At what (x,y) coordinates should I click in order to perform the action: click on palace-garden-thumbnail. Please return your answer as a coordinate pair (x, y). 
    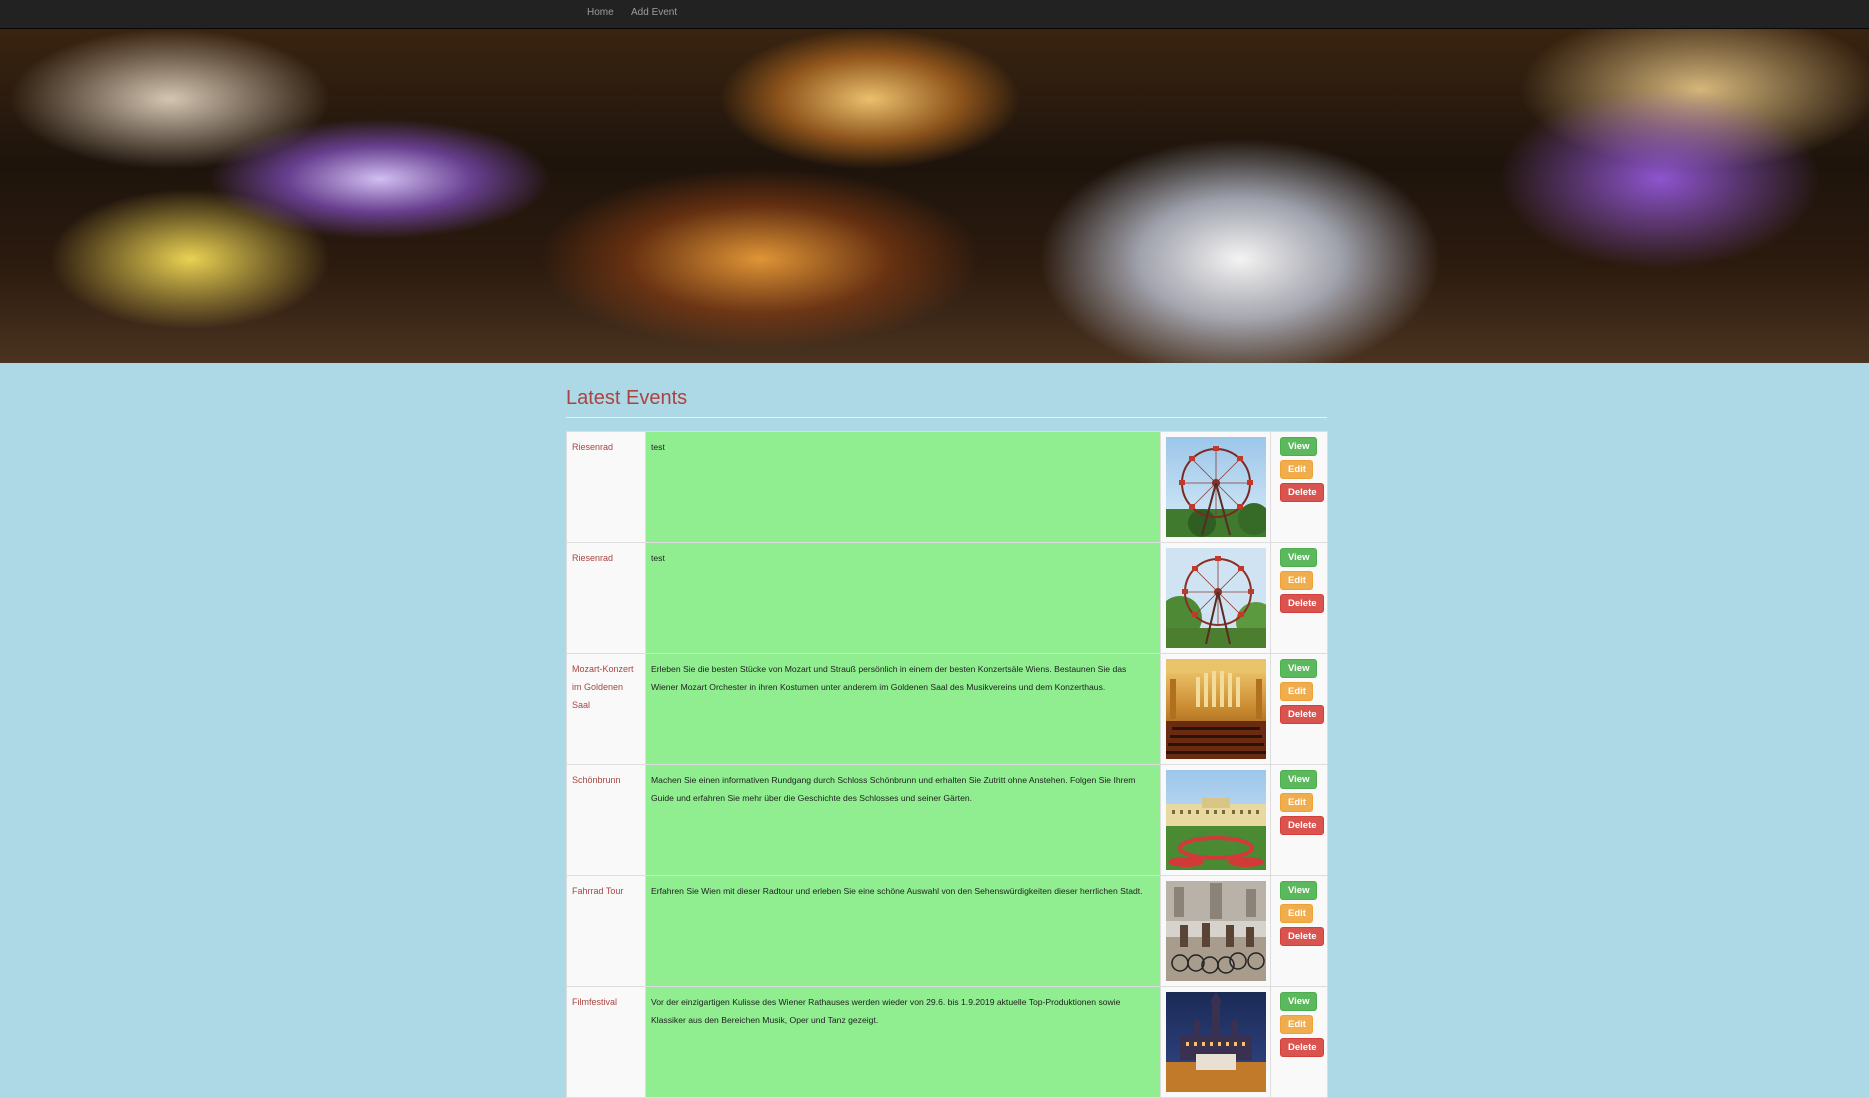
    Looking at the image, I should click on (1216, 820).